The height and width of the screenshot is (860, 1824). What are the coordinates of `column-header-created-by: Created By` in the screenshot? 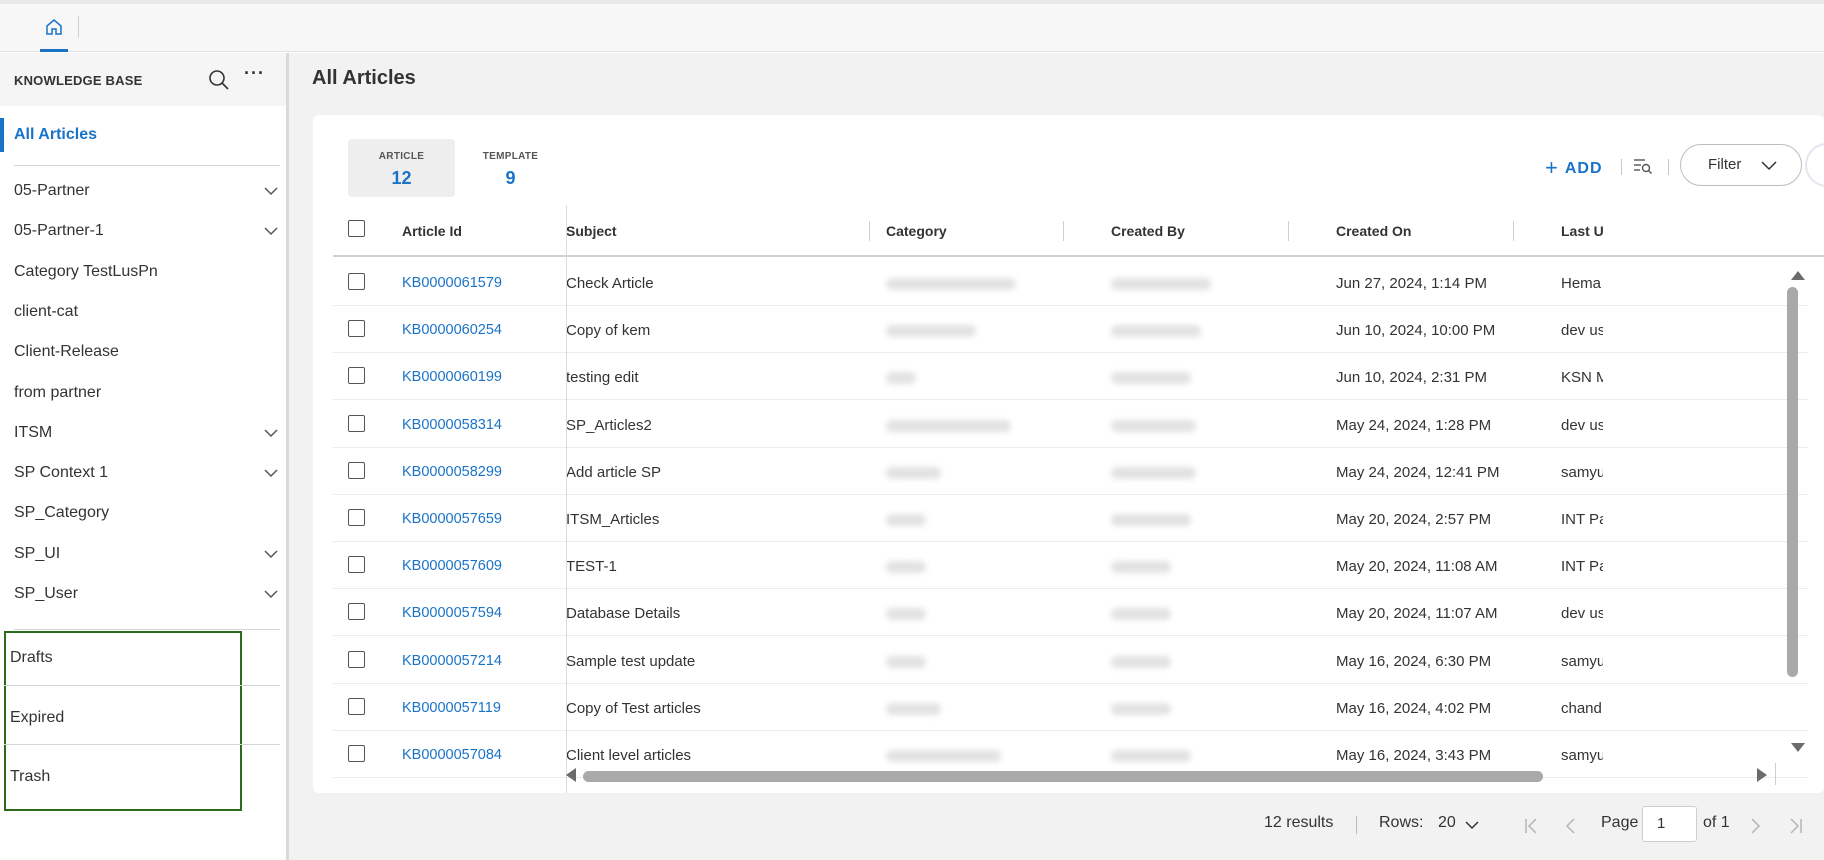 It's located at (1148, 231).